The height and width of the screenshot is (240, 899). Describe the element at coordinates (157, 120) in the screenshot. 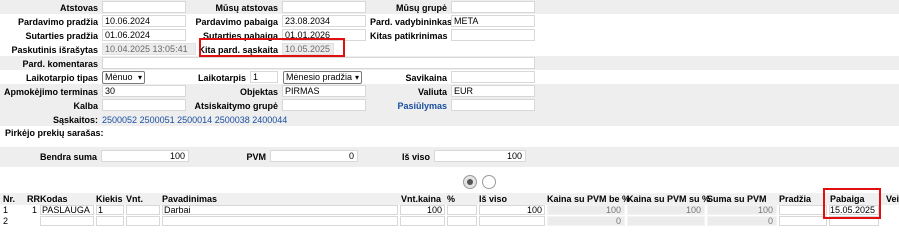

I see `invoice-link: 2500051` at that location.